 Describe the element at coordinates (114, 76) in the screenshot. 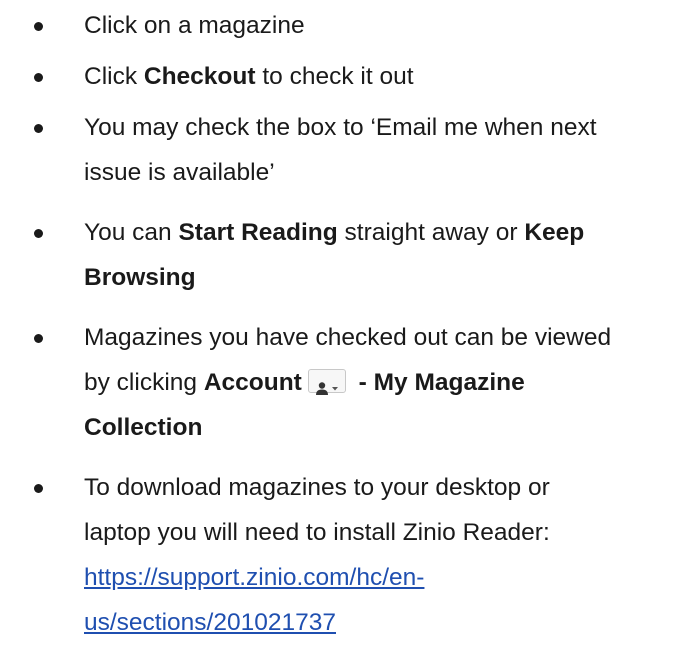

I see `item-2-pre: Click` at that location.